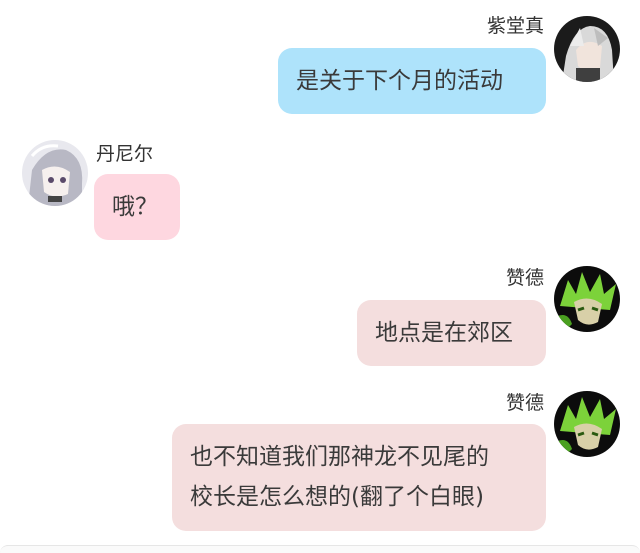  I want to click on sender-name: 紫堂真, so click(515, 26).